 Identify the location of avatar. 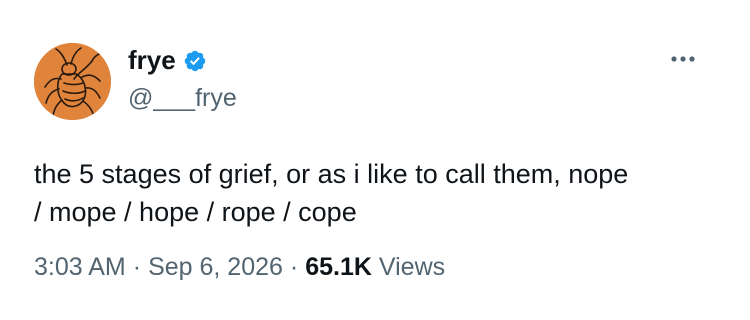
(72, 81).